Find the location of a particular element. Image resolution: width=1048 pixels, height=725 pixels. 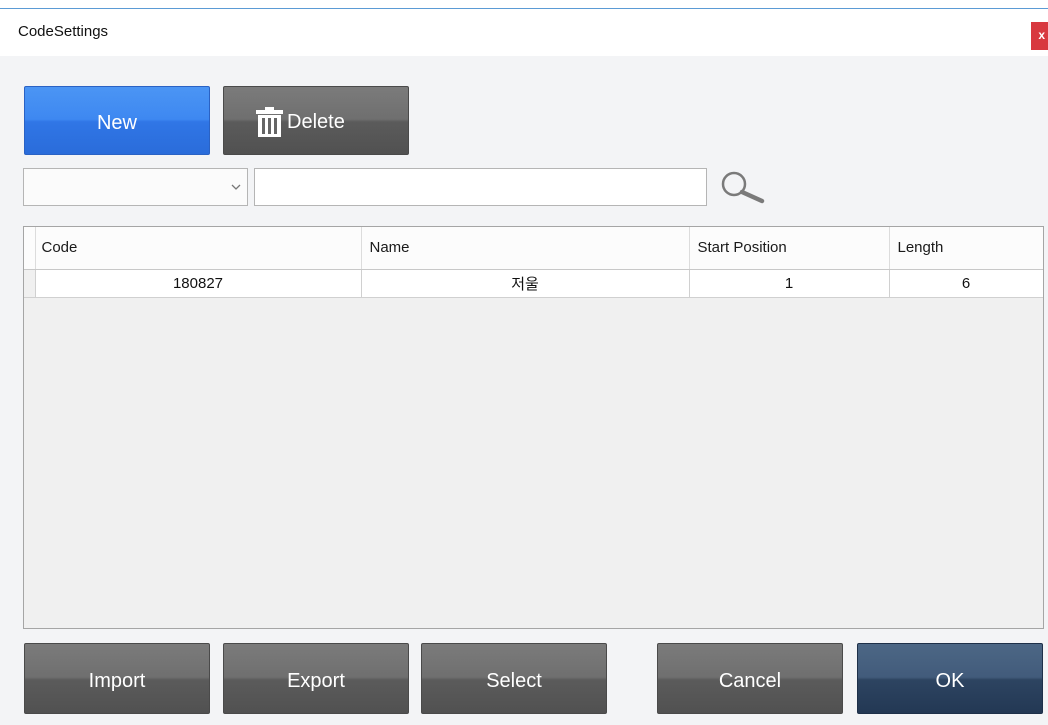

column-header-code: Code is located at coordinates (198, 248).